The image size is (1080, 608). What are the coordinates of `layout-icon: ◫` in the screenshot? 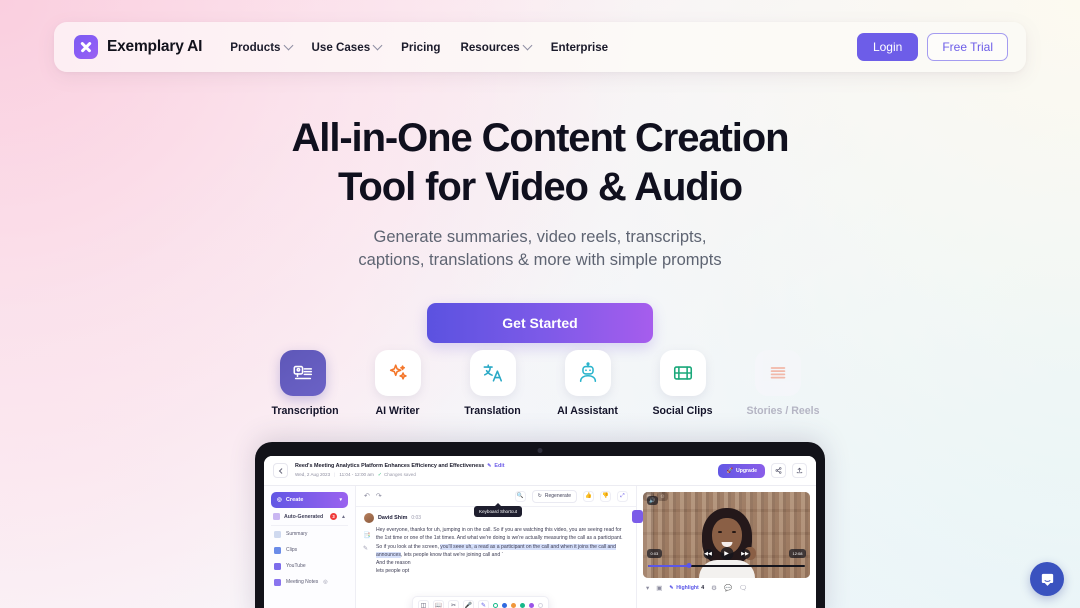 It's located at (423, 604).